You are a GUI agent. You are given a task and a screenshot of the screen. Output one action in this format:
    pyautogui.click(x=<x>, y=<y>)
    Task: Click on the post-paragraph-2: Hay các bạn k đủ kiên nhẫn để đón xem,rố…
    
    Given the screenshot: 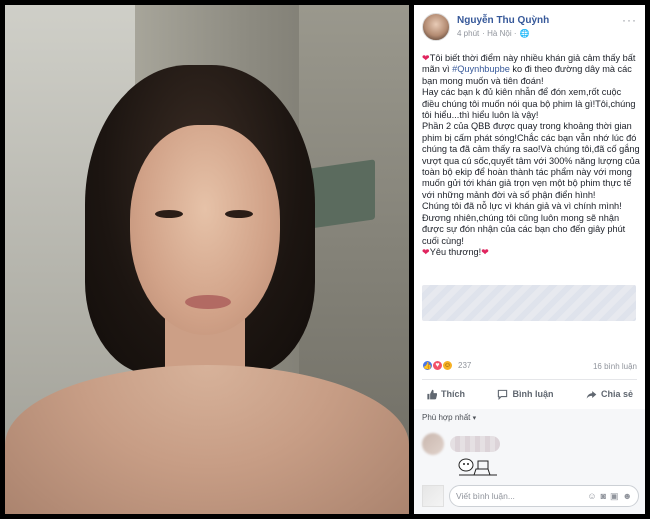 What is the action you would take?
    pyautogui.click(x=529, y=104)
    